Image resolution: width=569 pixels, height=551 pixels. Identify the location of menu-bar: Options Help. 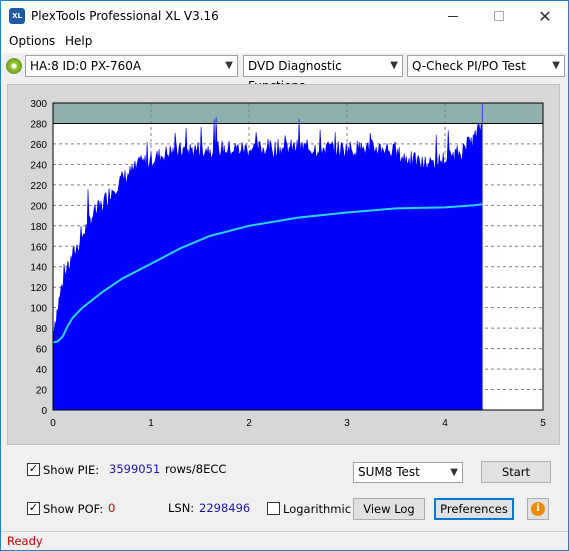
(284, 42).